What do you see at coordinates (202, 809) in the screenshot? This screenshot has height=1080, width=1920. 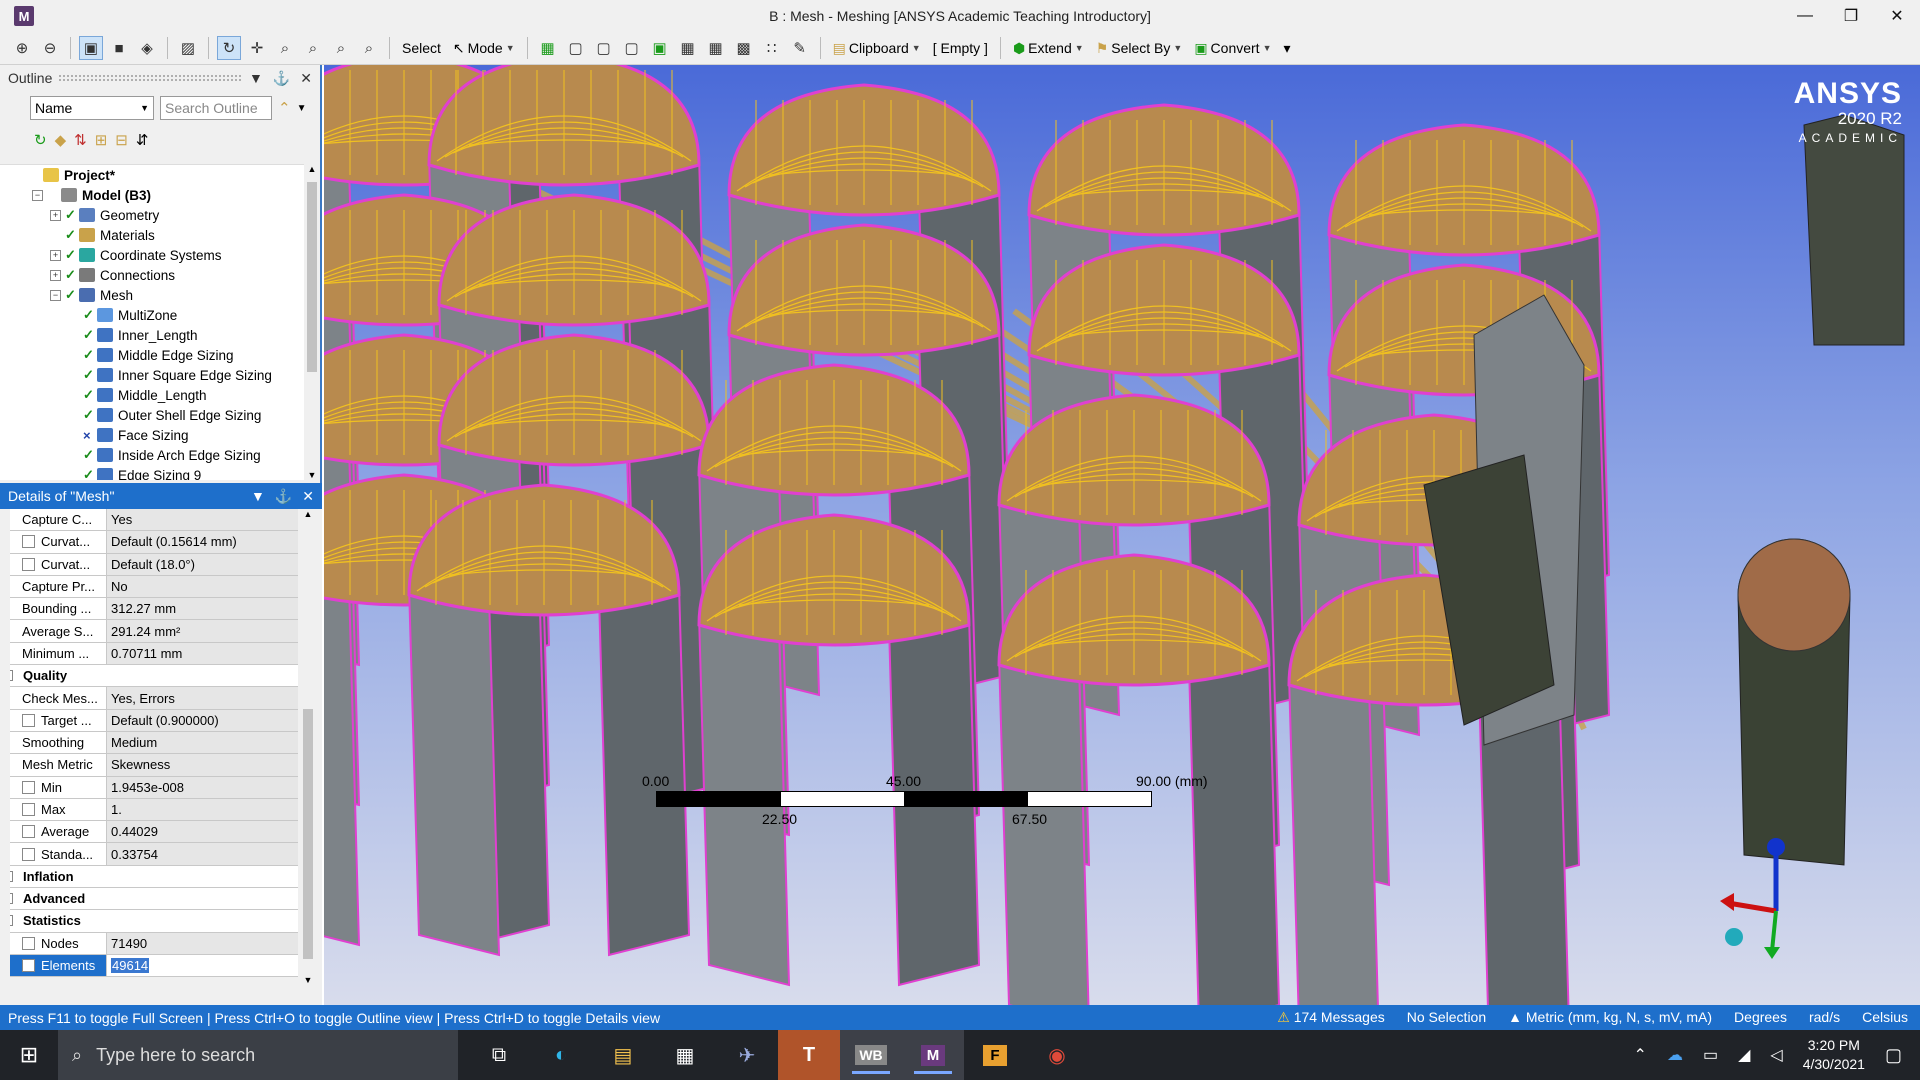 I see `property-value: 1.` at bounding box center [202, 809].